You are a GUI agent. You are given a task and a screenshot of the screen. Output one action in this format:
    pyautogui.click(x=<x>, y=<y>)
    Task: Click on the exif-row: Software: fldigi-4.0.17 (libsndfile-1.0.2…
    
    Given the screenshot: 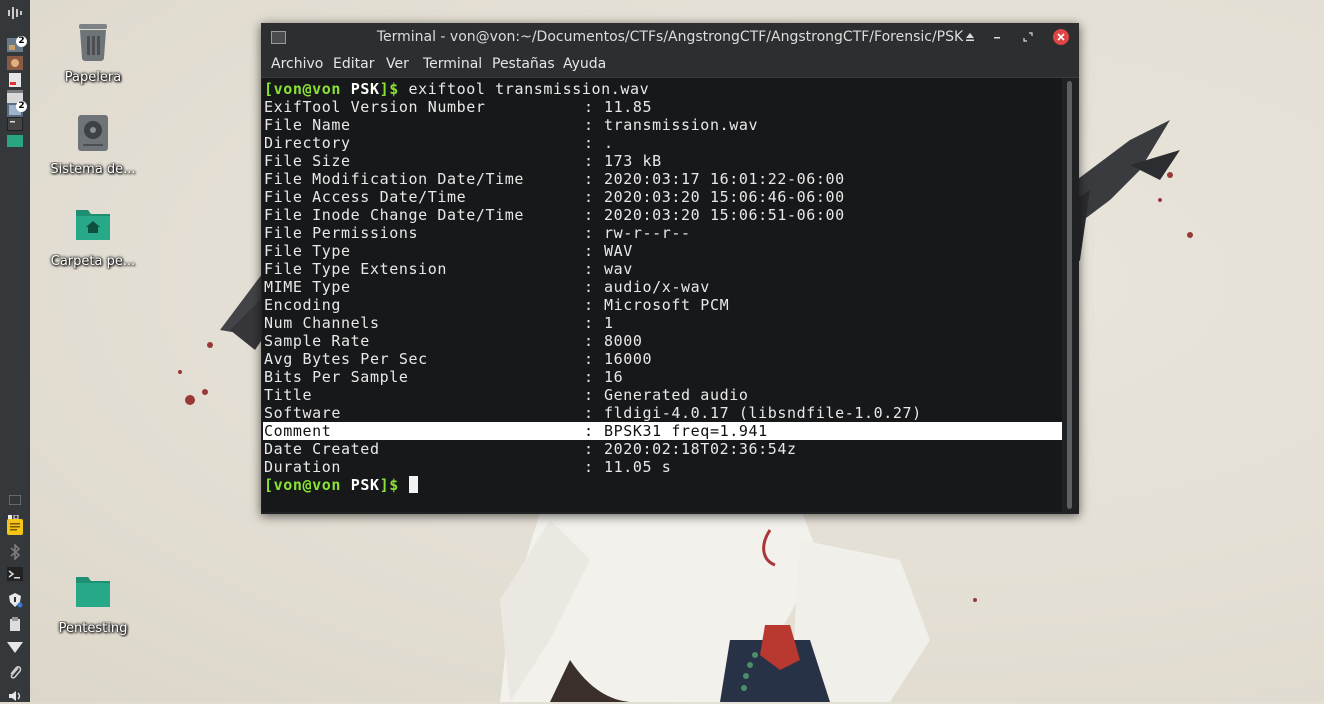 What is the action you would take?
    pyautogui.click(x=593, y=413)
    